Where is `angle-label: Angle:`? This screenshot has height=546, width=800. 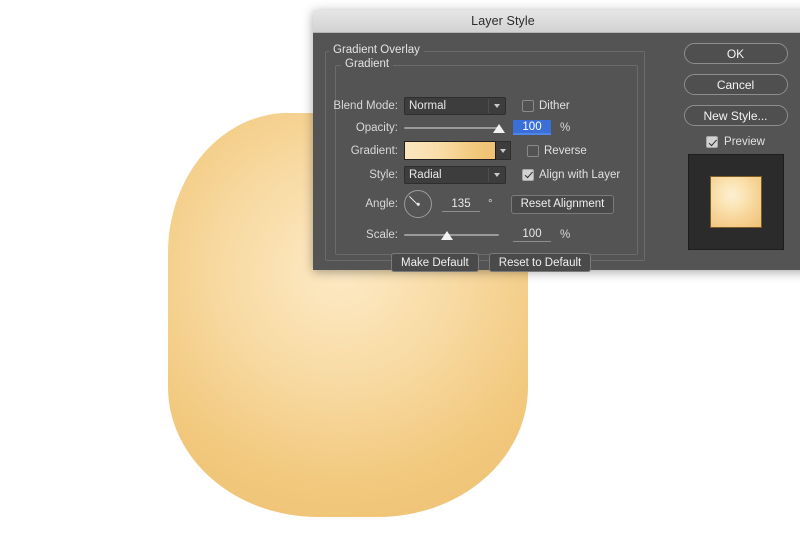 angle-label: Angle: is located at coordinates (381, 204).